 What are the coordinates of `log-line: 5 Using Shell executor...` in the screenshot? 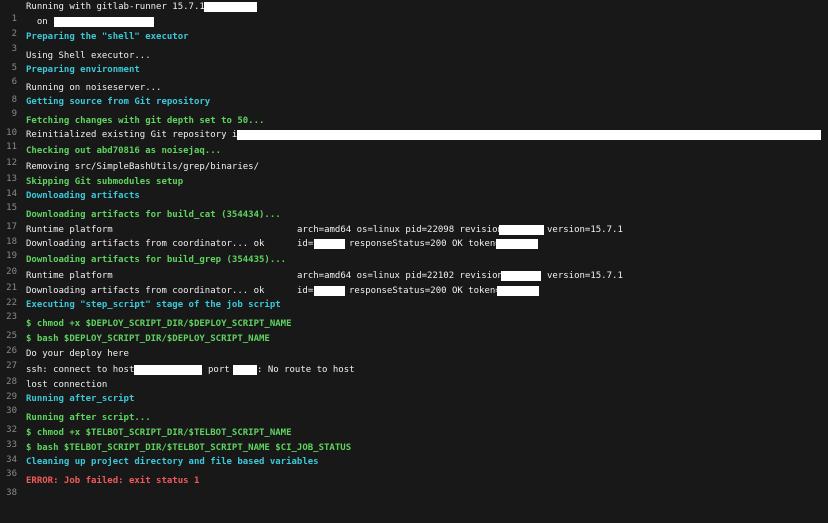 It's located at (75, 61).